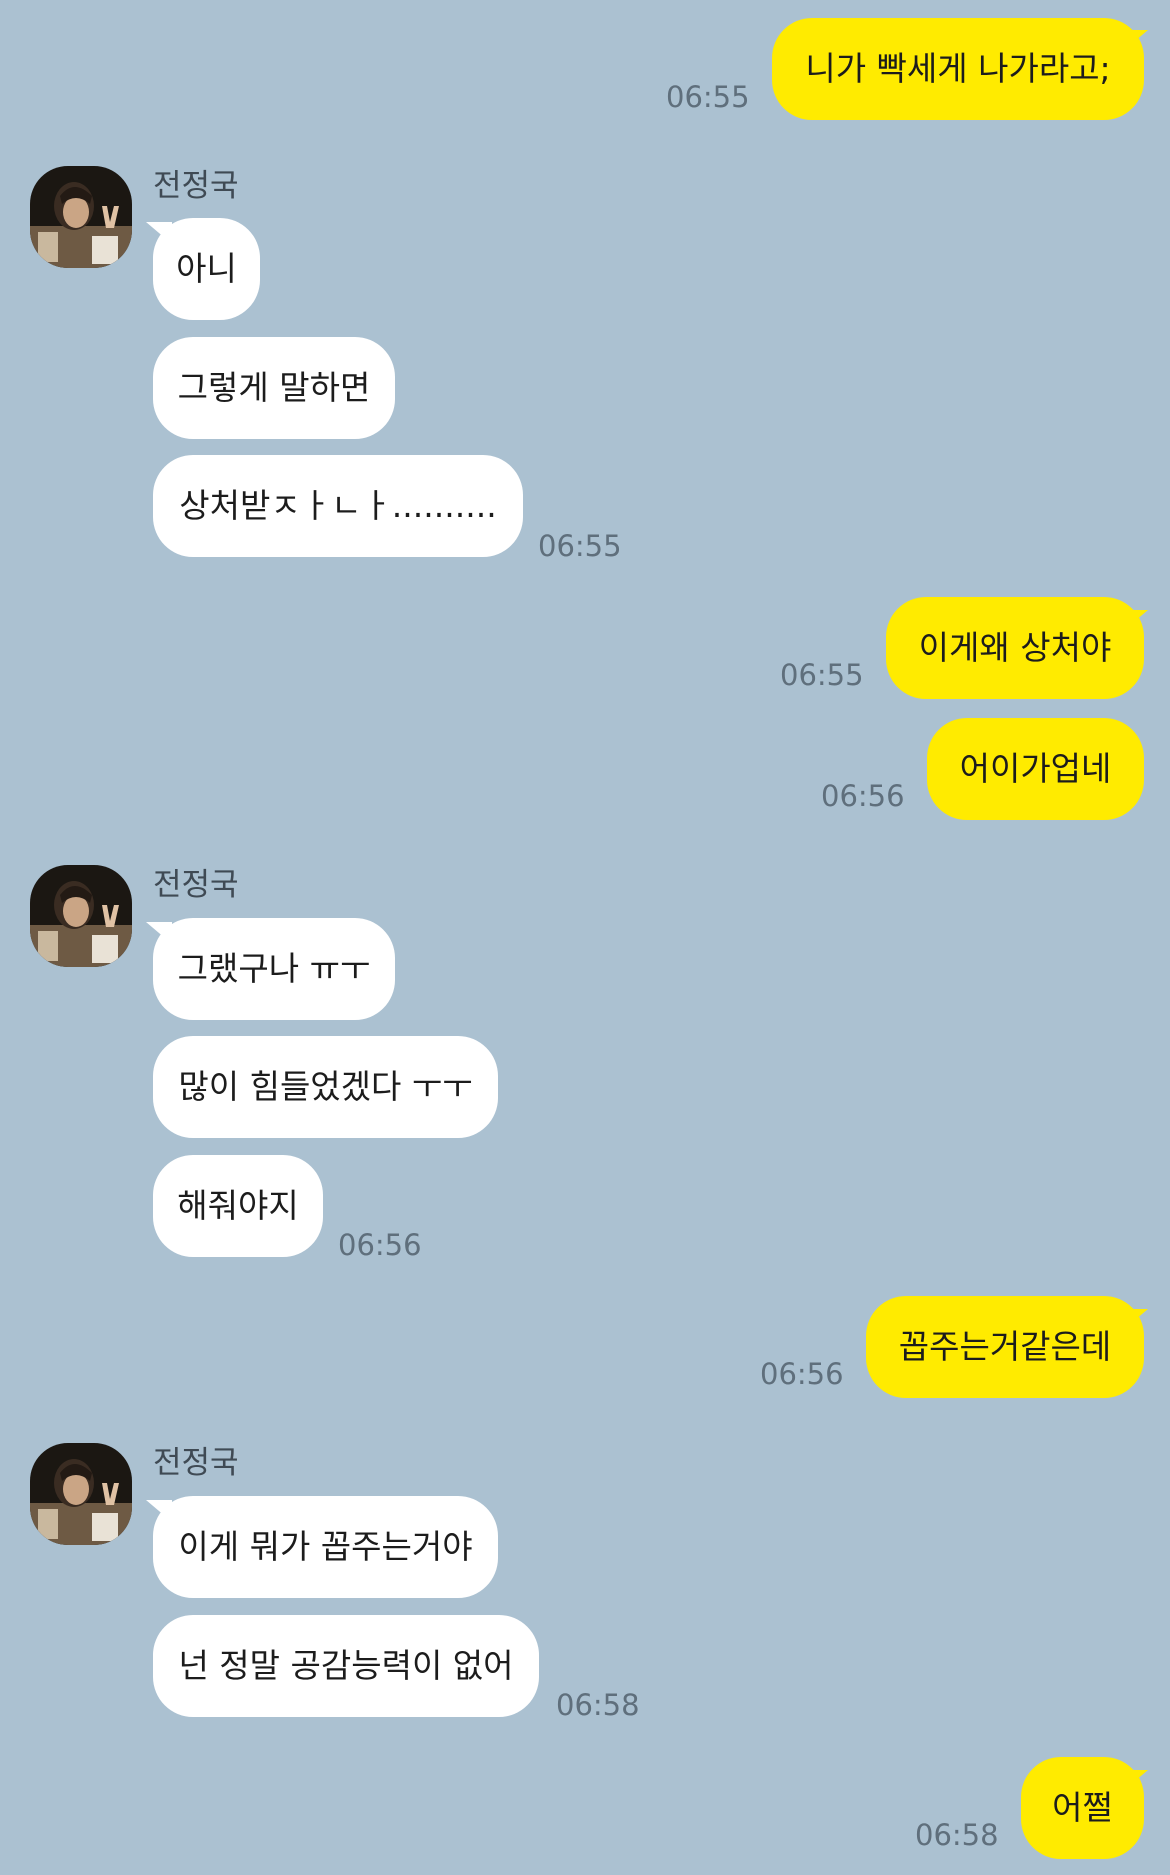 This screenshot has height=1875, width=1170. Describe the element at coordinates (274, 388) in the screenshot. I see `incoming-message: 그렇게 말하면` at that location.